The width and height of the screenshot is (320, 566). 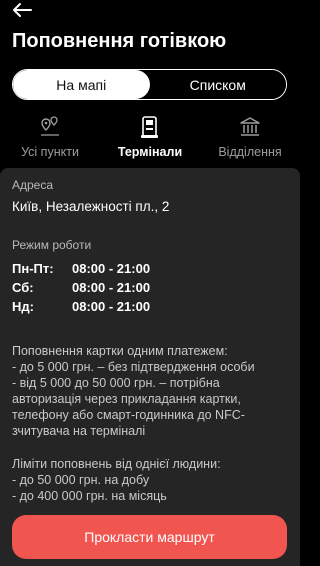 I want to click on terminal-icon, so click(x=149, y=127).